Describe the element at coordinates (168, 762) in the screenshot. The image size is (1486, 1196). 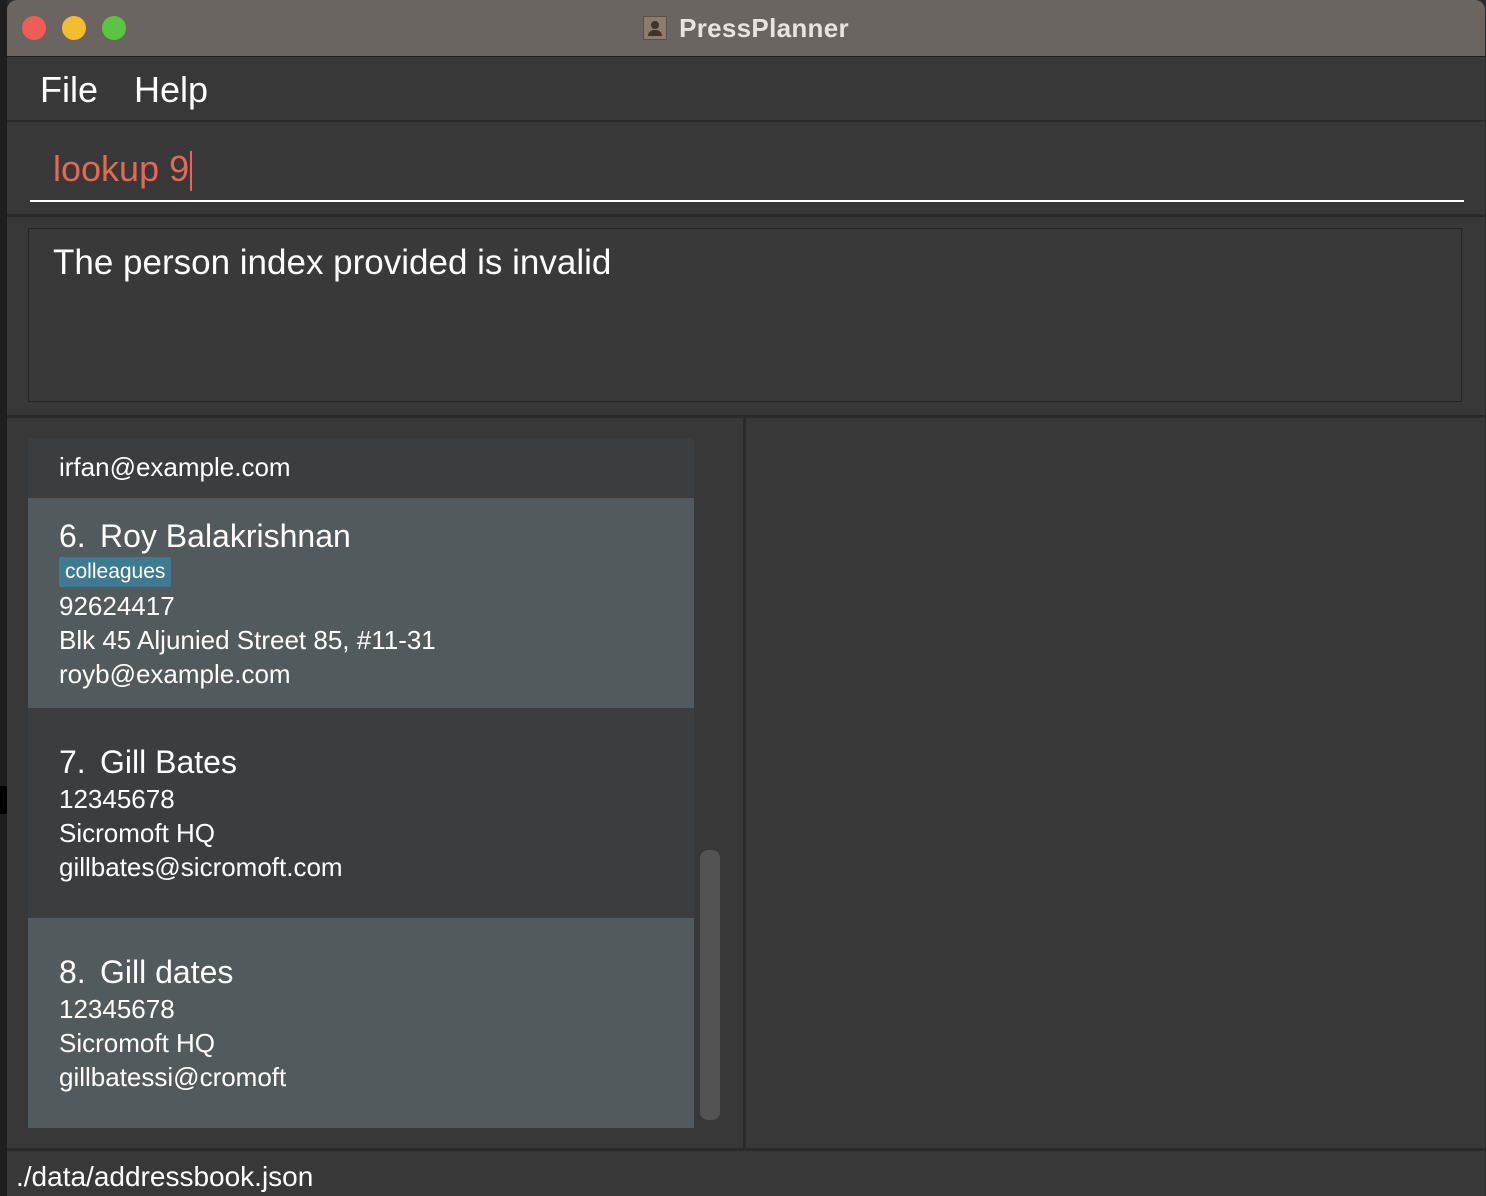
I see `person-name: Gill Bates` at that location.